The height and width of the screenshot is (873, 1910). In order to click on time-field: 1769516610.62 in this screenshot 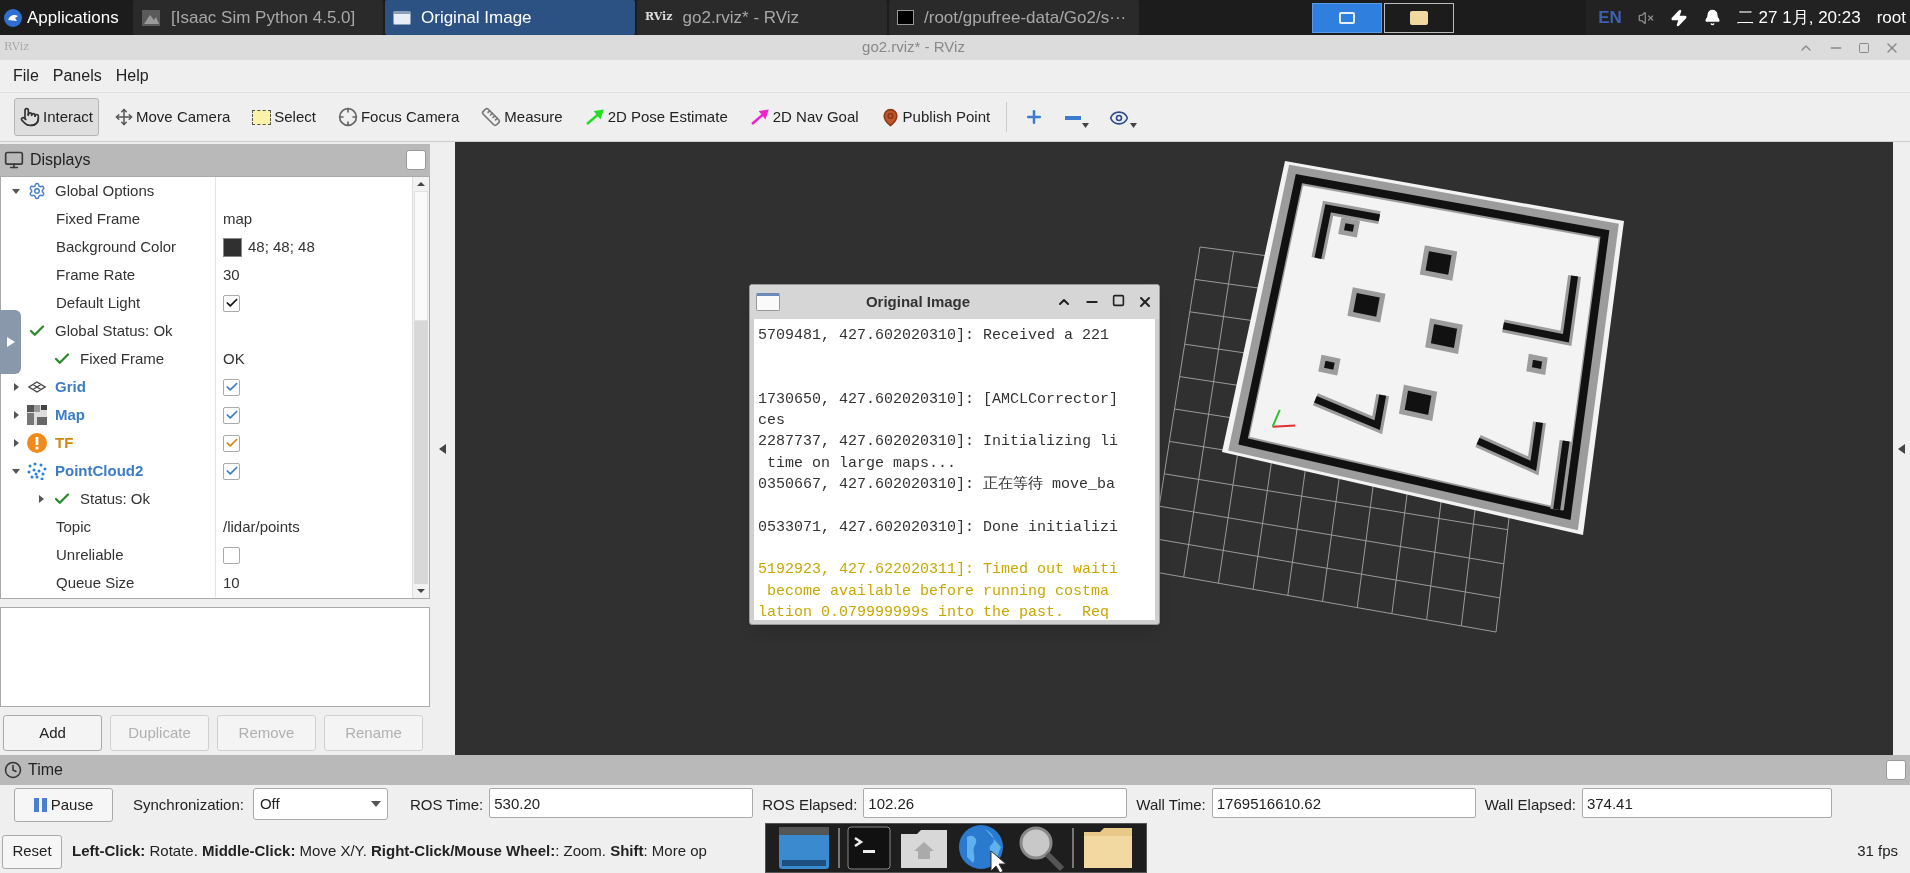, I will do `click(1343, 803)`.